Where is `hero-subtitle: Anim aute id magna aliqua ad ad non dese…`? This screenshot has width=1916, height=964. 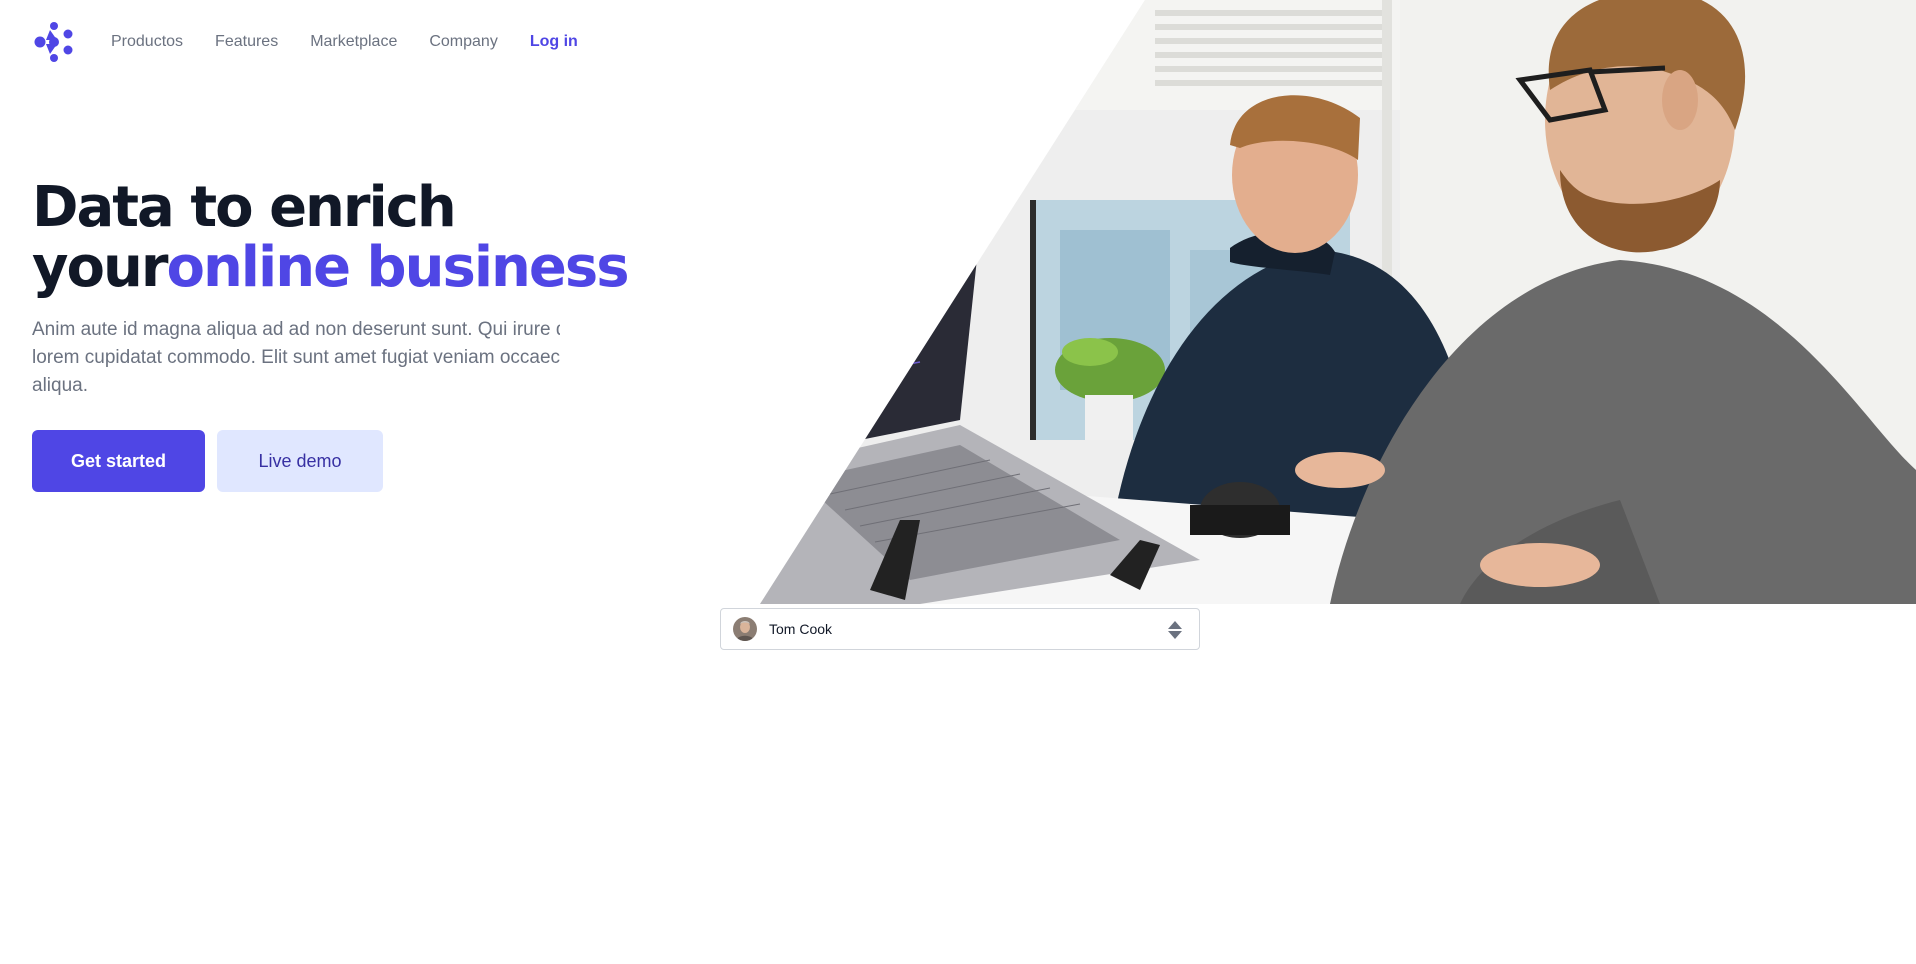 hero-subtitle: Anim aute id magna aliqua ad ad non dese… is located at coordinates (296, 357).